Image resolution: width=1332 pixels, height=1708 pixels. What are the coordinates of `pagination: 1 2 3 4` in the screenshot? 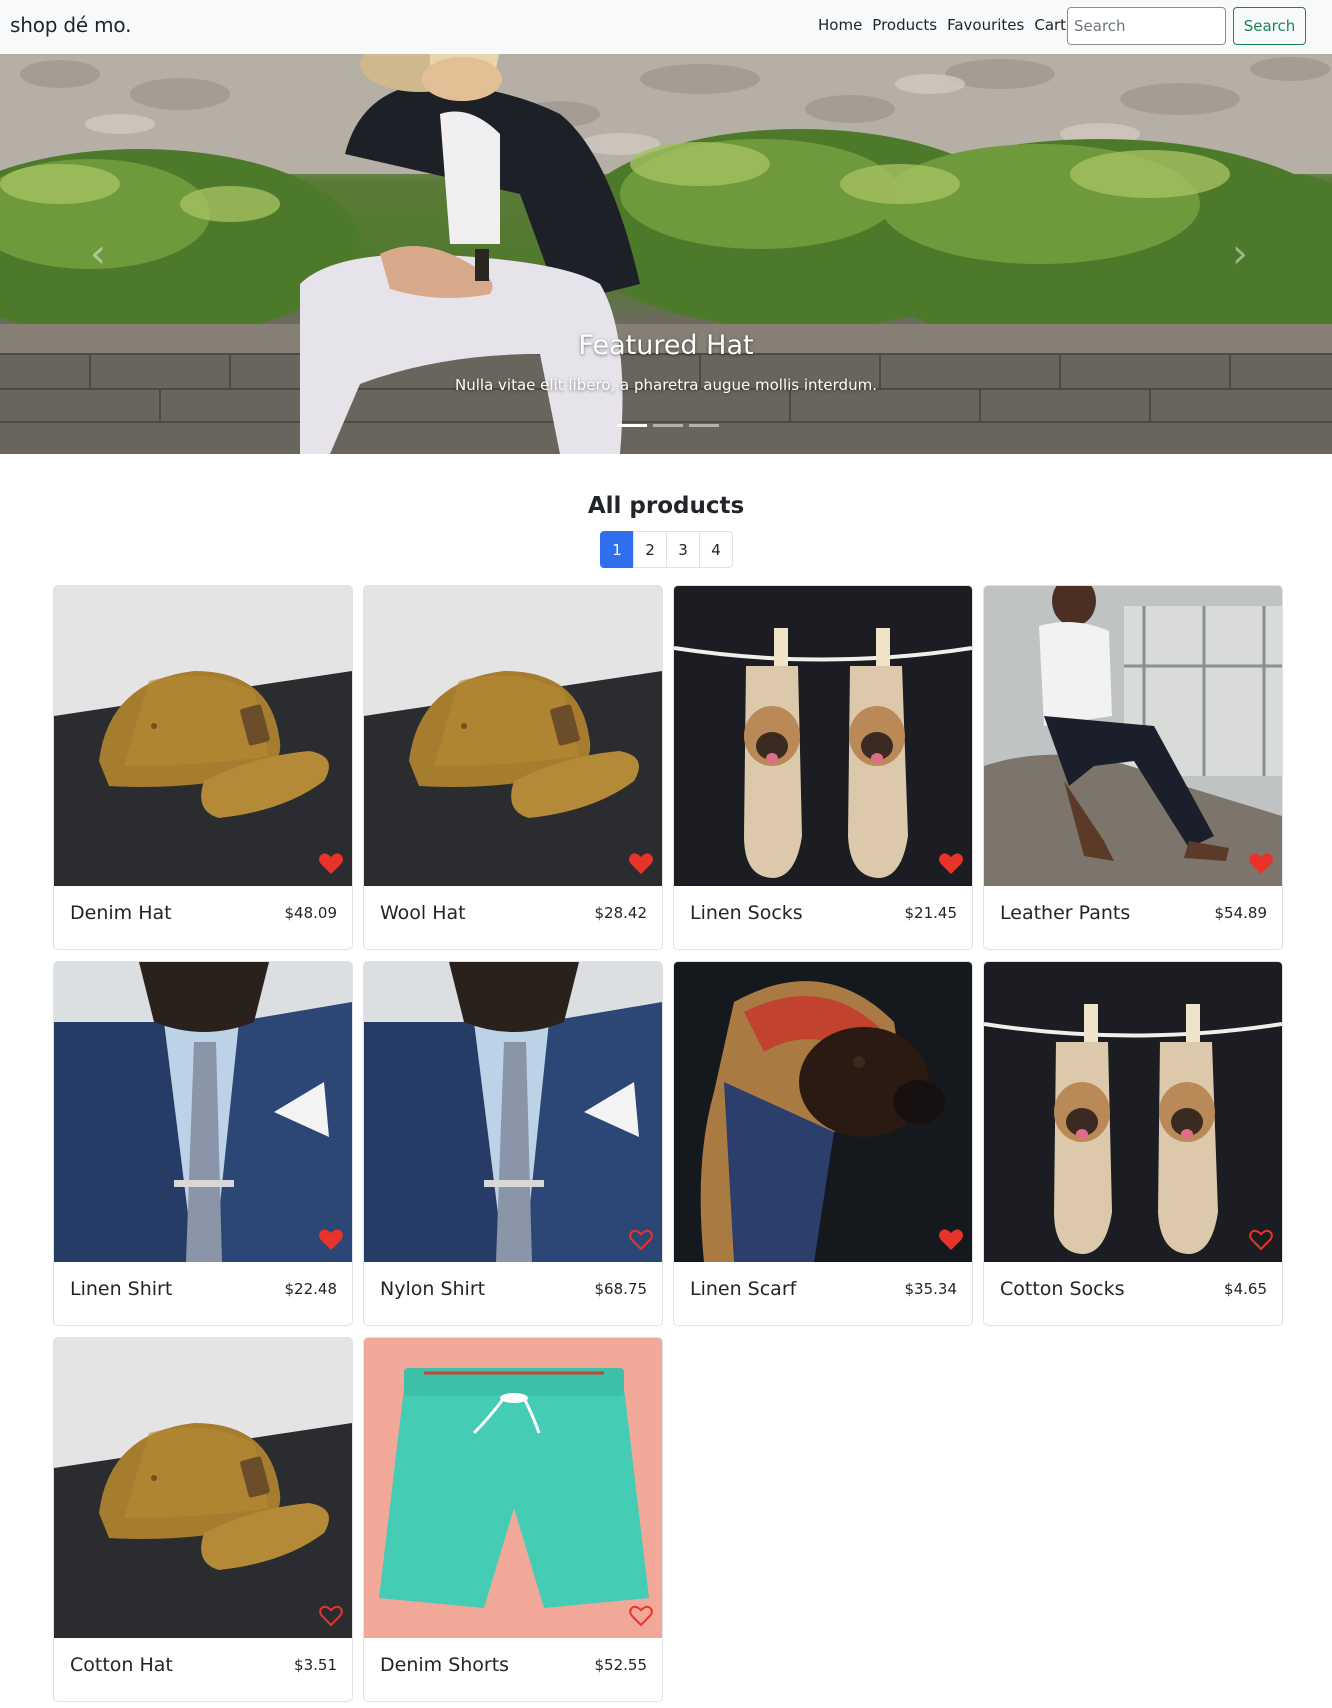 It's located at (666, 549).